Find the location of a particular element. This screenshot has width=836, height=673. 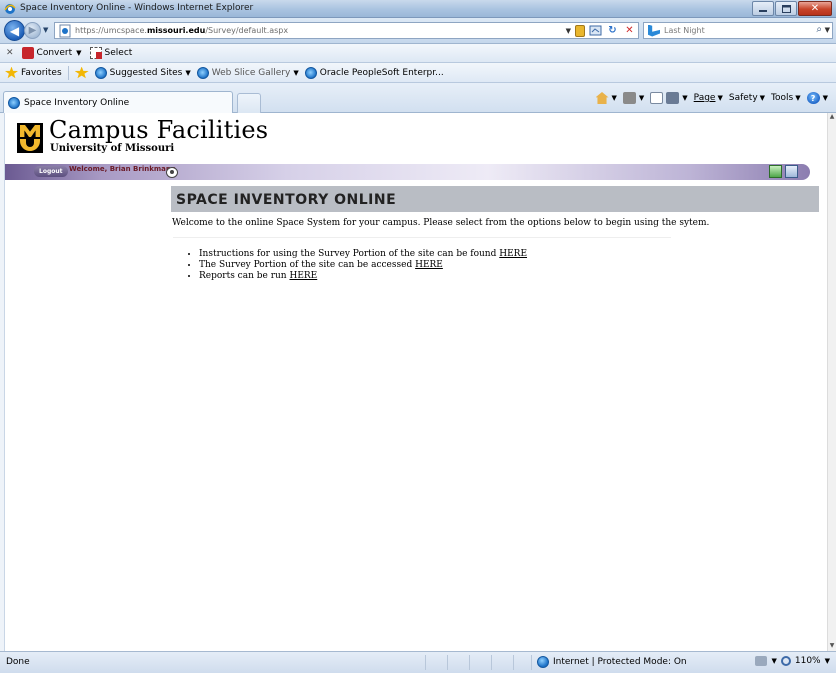

home-icon is located at coordinates (602, 98).